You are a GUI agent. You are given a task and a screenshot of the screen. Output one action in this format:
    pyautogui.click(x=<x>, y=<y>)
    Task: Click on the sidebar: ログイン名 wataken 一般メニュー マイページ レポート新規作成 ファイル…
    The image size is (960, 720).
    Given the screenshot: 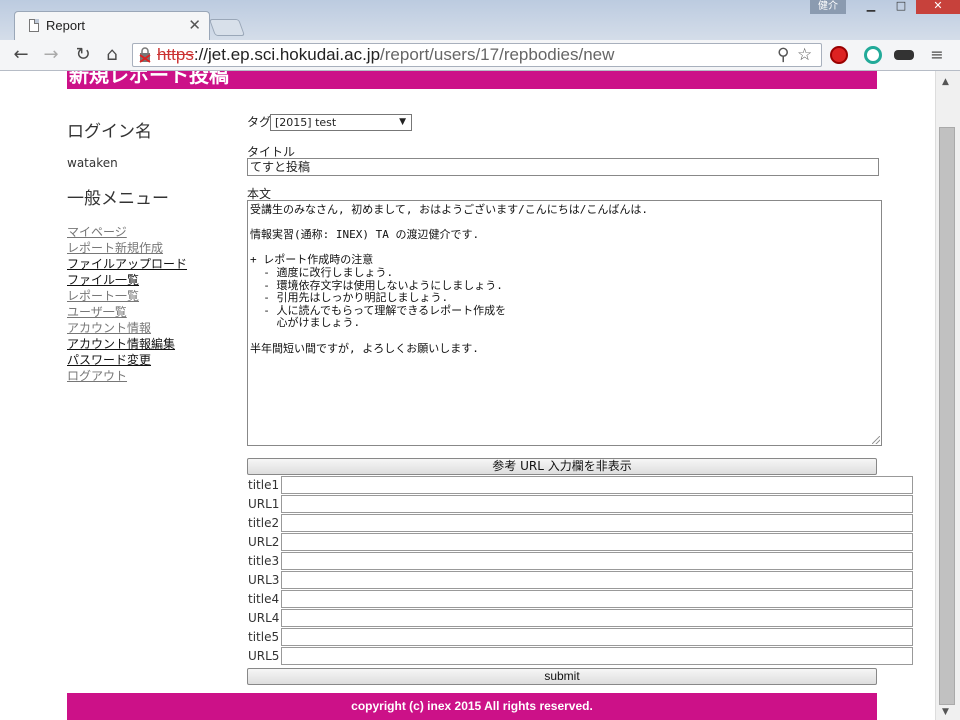 What is the action you would take?
    pyautogui.click(x=152, y=250)
    